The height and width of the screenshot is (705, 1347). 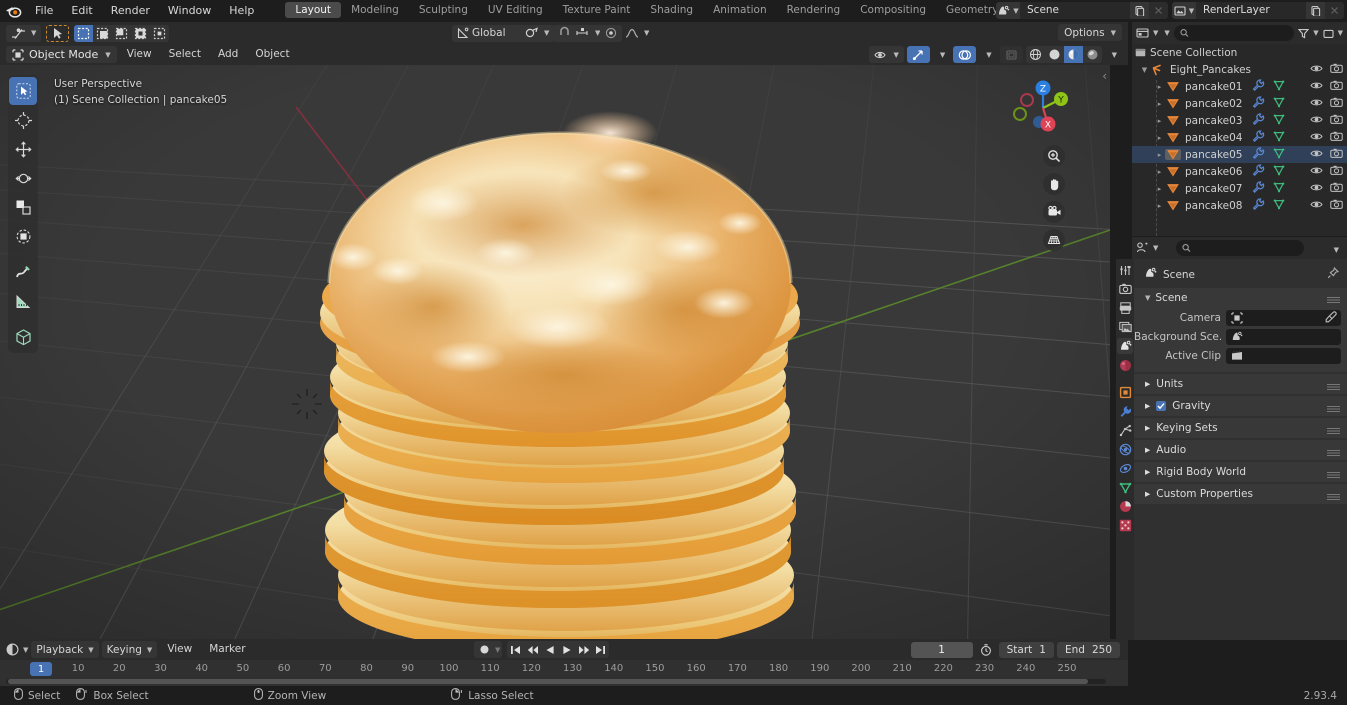 What do you see at coordinates (129, 649) in the screenshot?
I see `keying-dropdown: Keying ▼` at bounding box center [129, 649].